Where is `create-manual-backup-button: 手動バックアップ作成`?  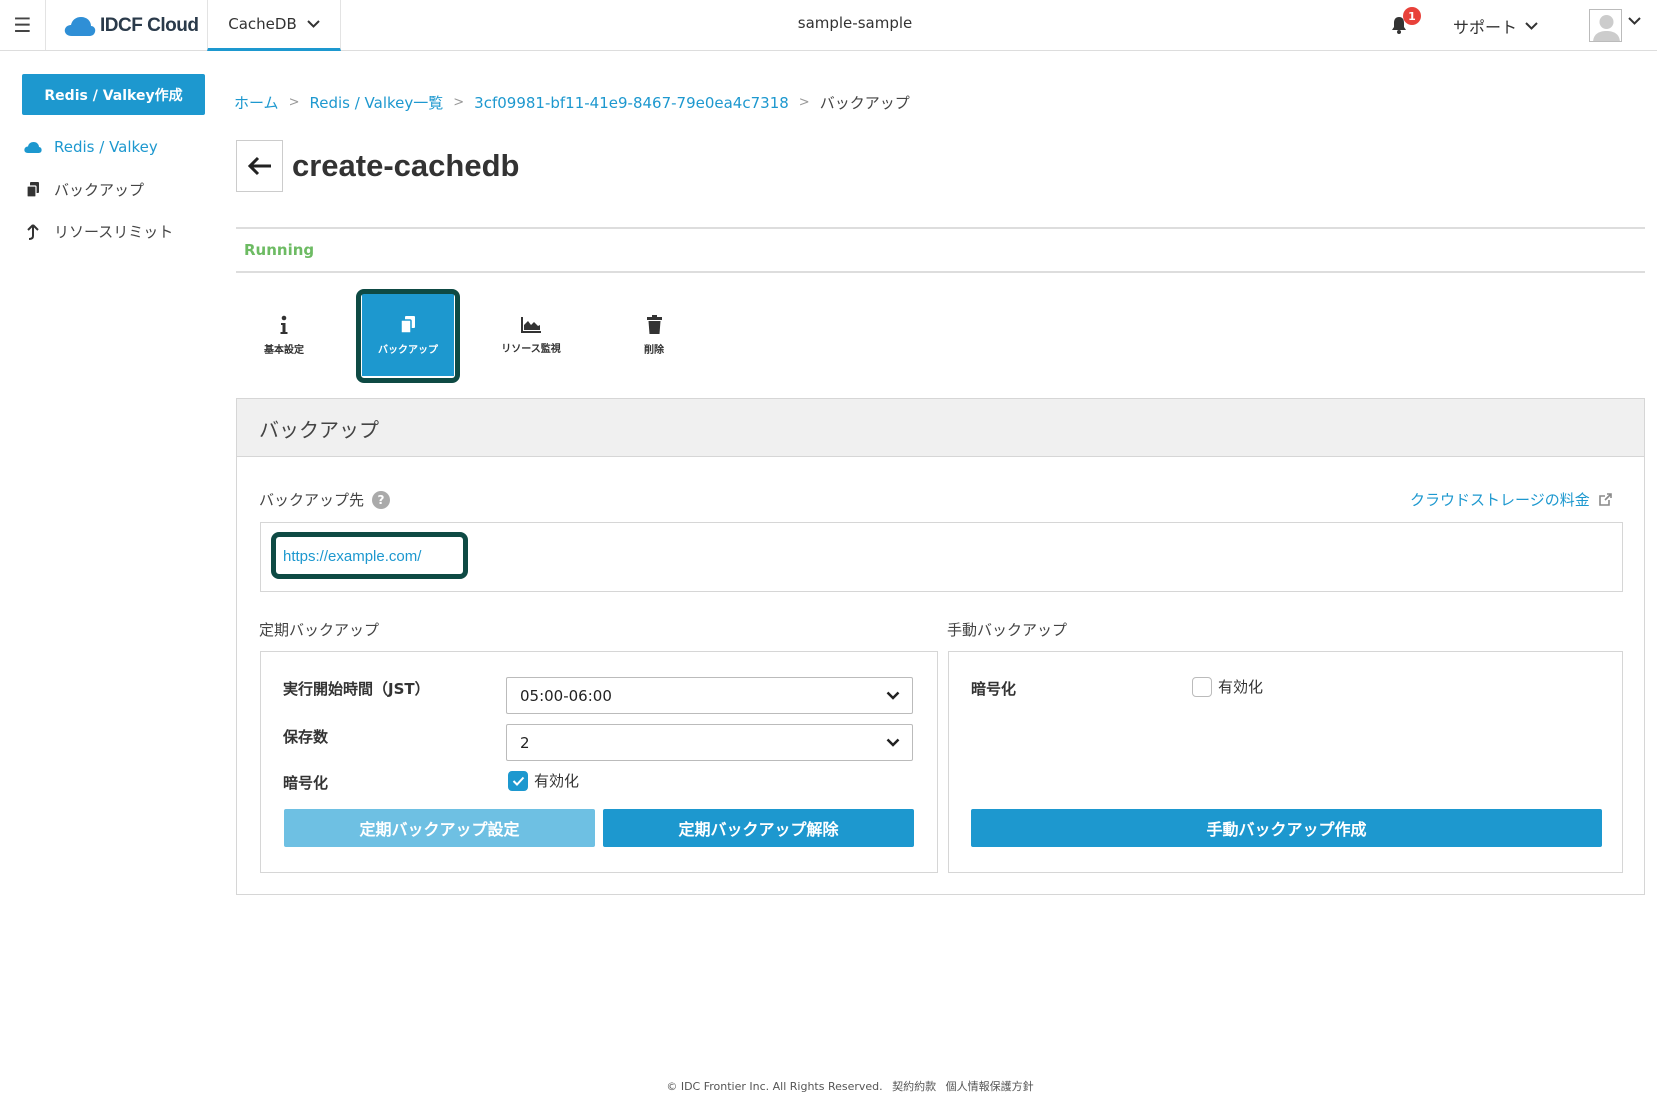
create-manual-backup-button: 手動バックアップ作成 is located at coordinates (1286, 828).